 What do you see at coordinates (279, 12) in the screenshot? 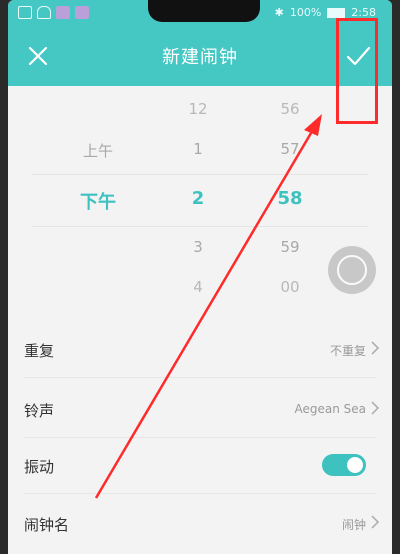
I see `bluetooth-icon: ✱` at bounding box center [279, 12].